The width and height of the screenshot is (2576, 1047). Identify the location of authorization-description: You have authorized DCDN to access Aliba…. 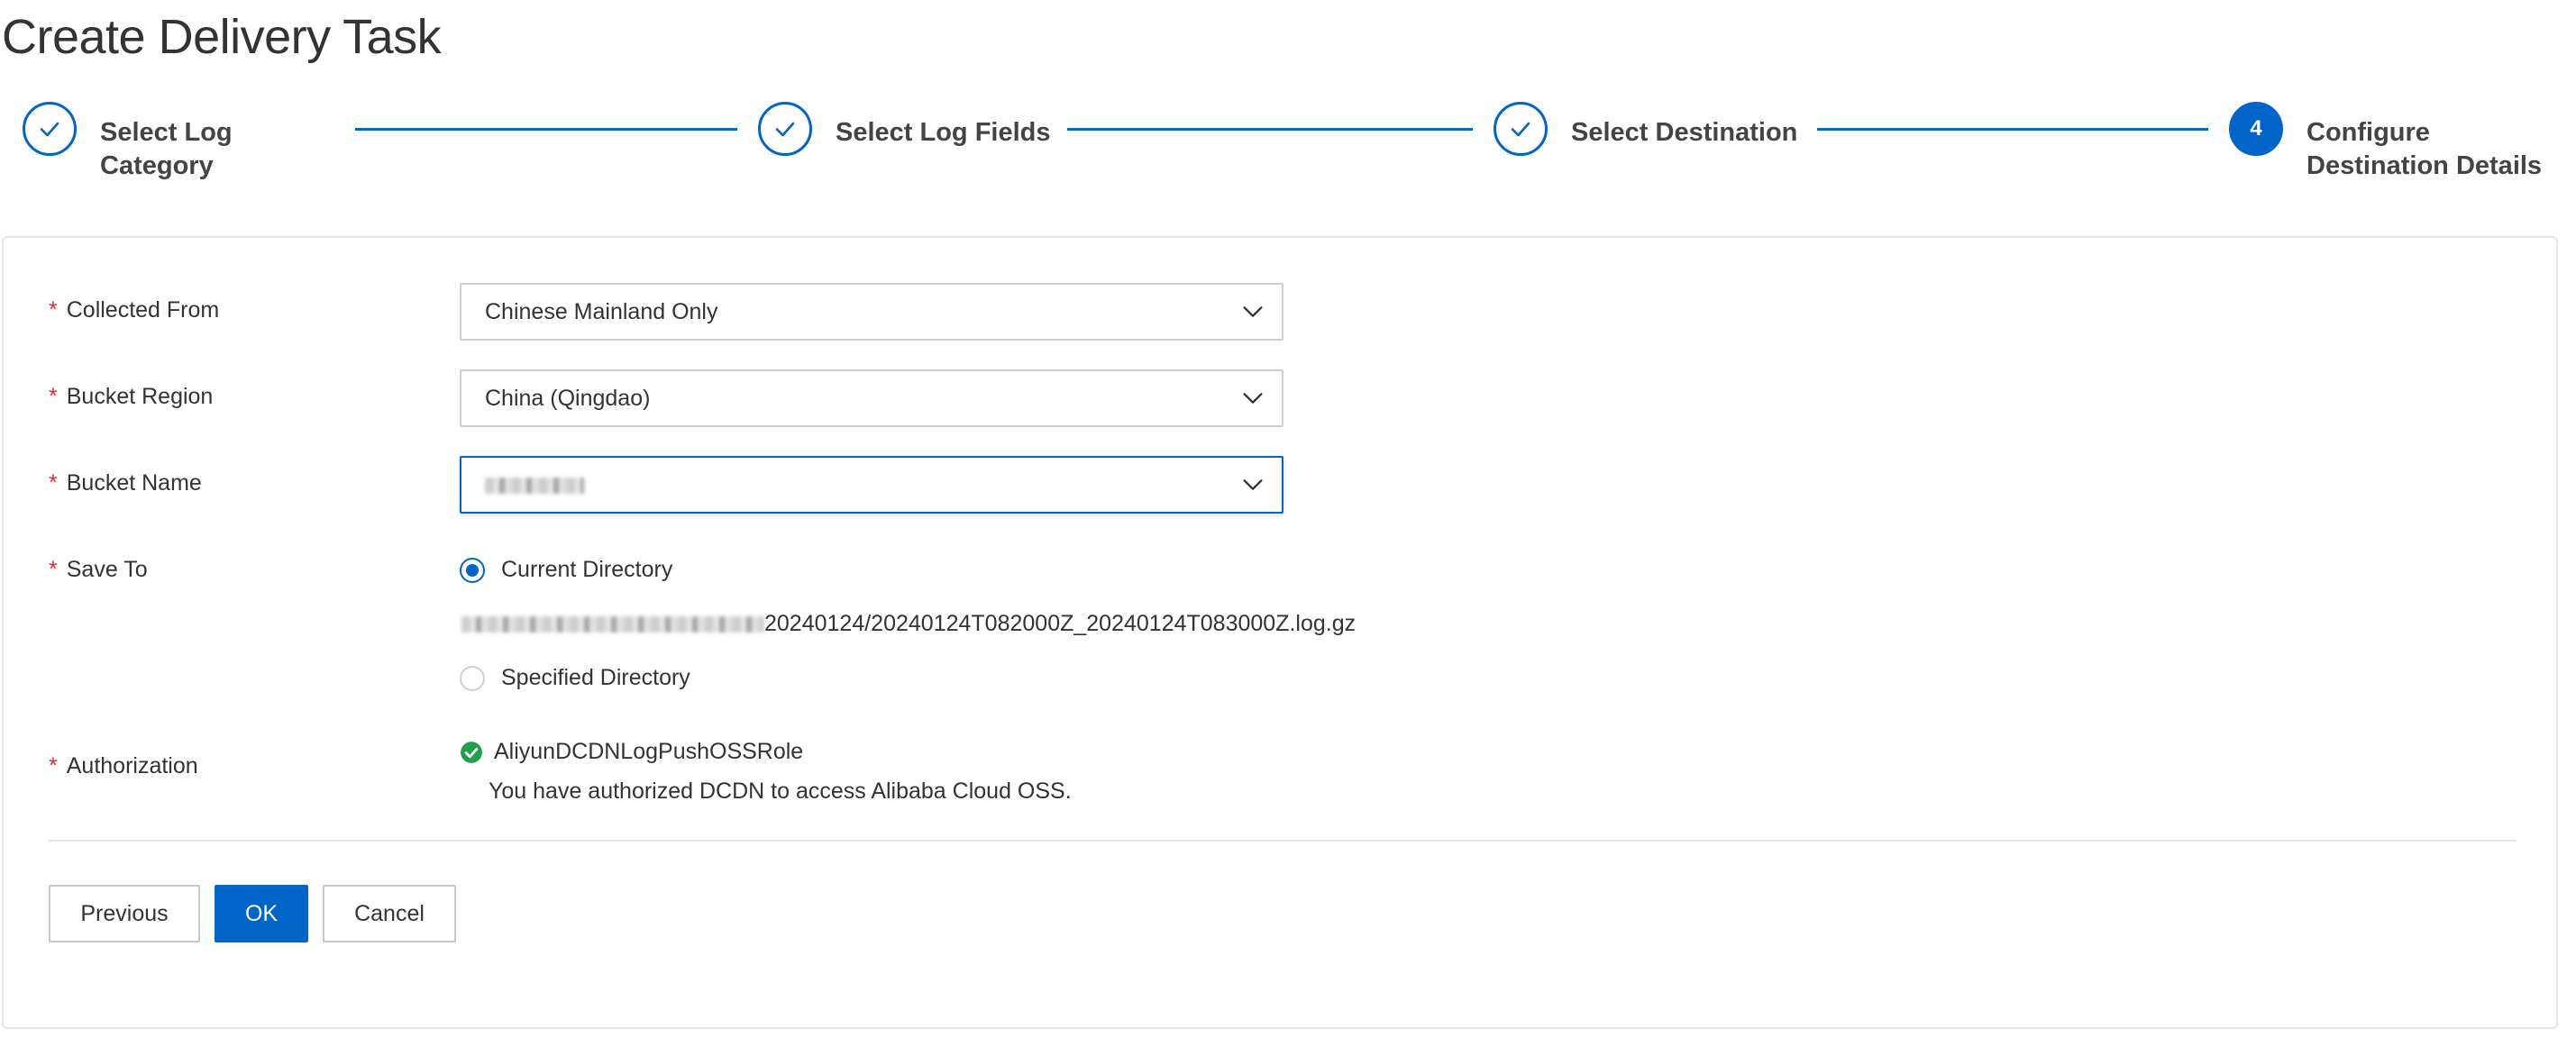
(780, 791).